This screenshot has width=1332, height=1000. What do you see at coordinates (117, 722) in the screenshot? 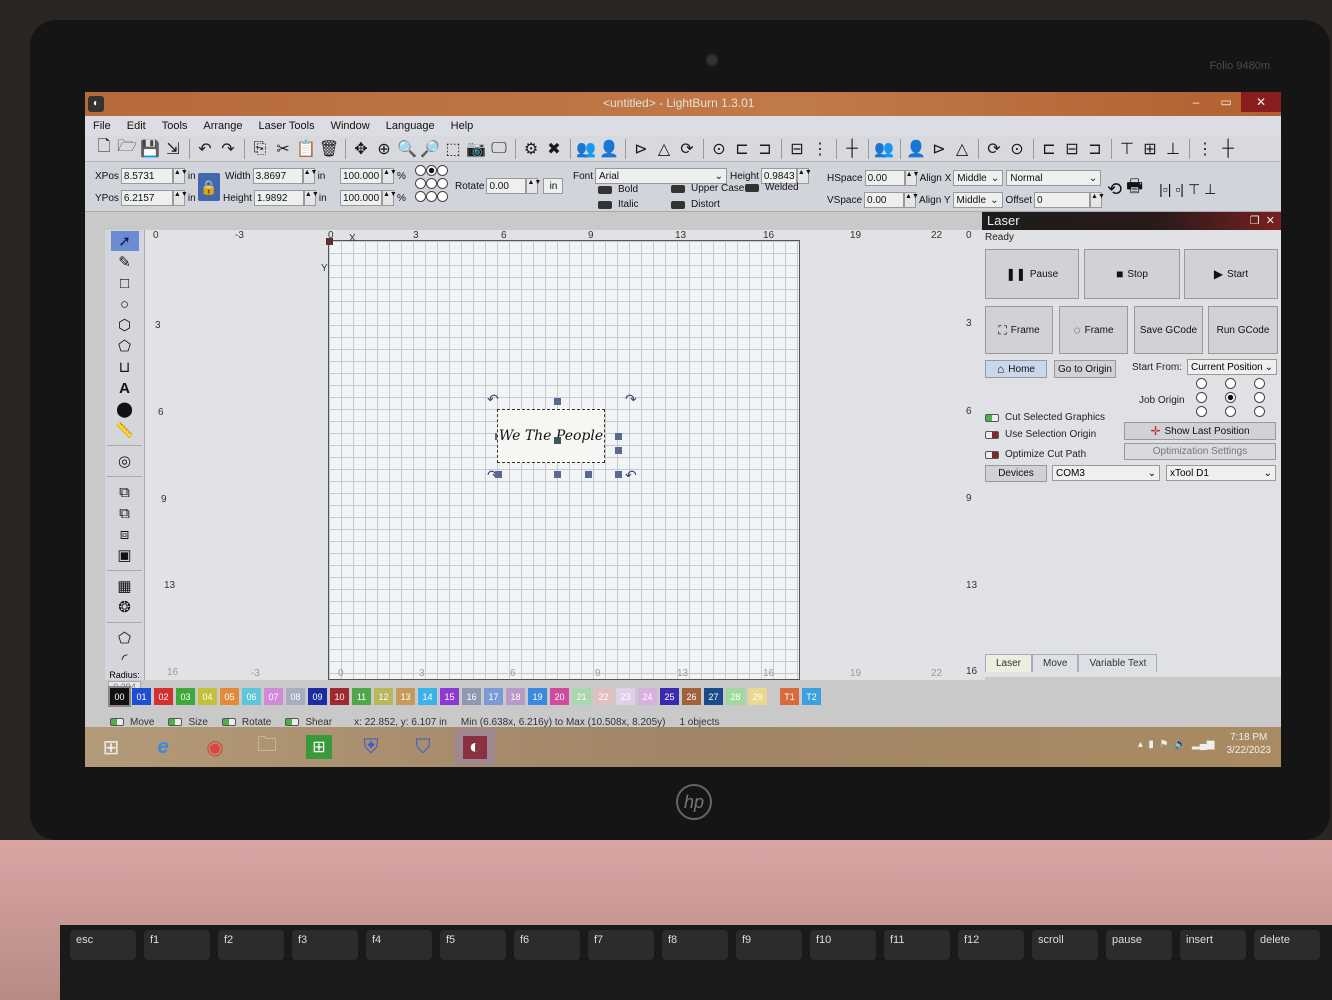
I see `move-switch` at bounding box center [117, 722].